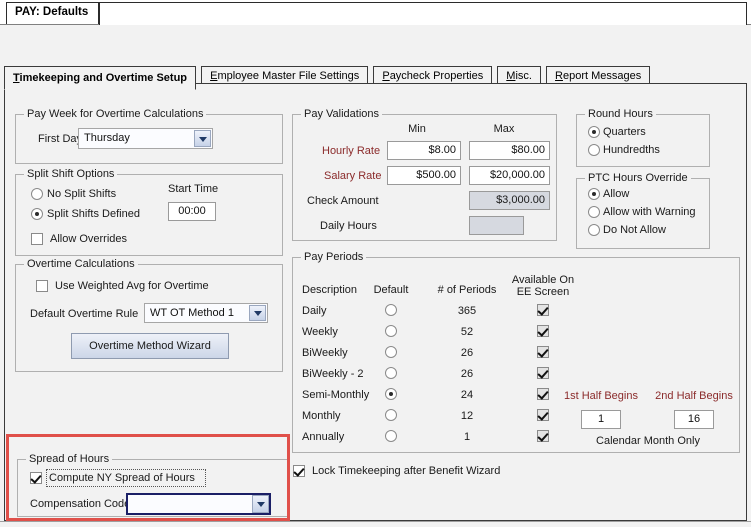  Describe the element at coordinates (36, 478) in the screenshot. I see `checkbox-compute-ny-spread-of-hours` at that location.